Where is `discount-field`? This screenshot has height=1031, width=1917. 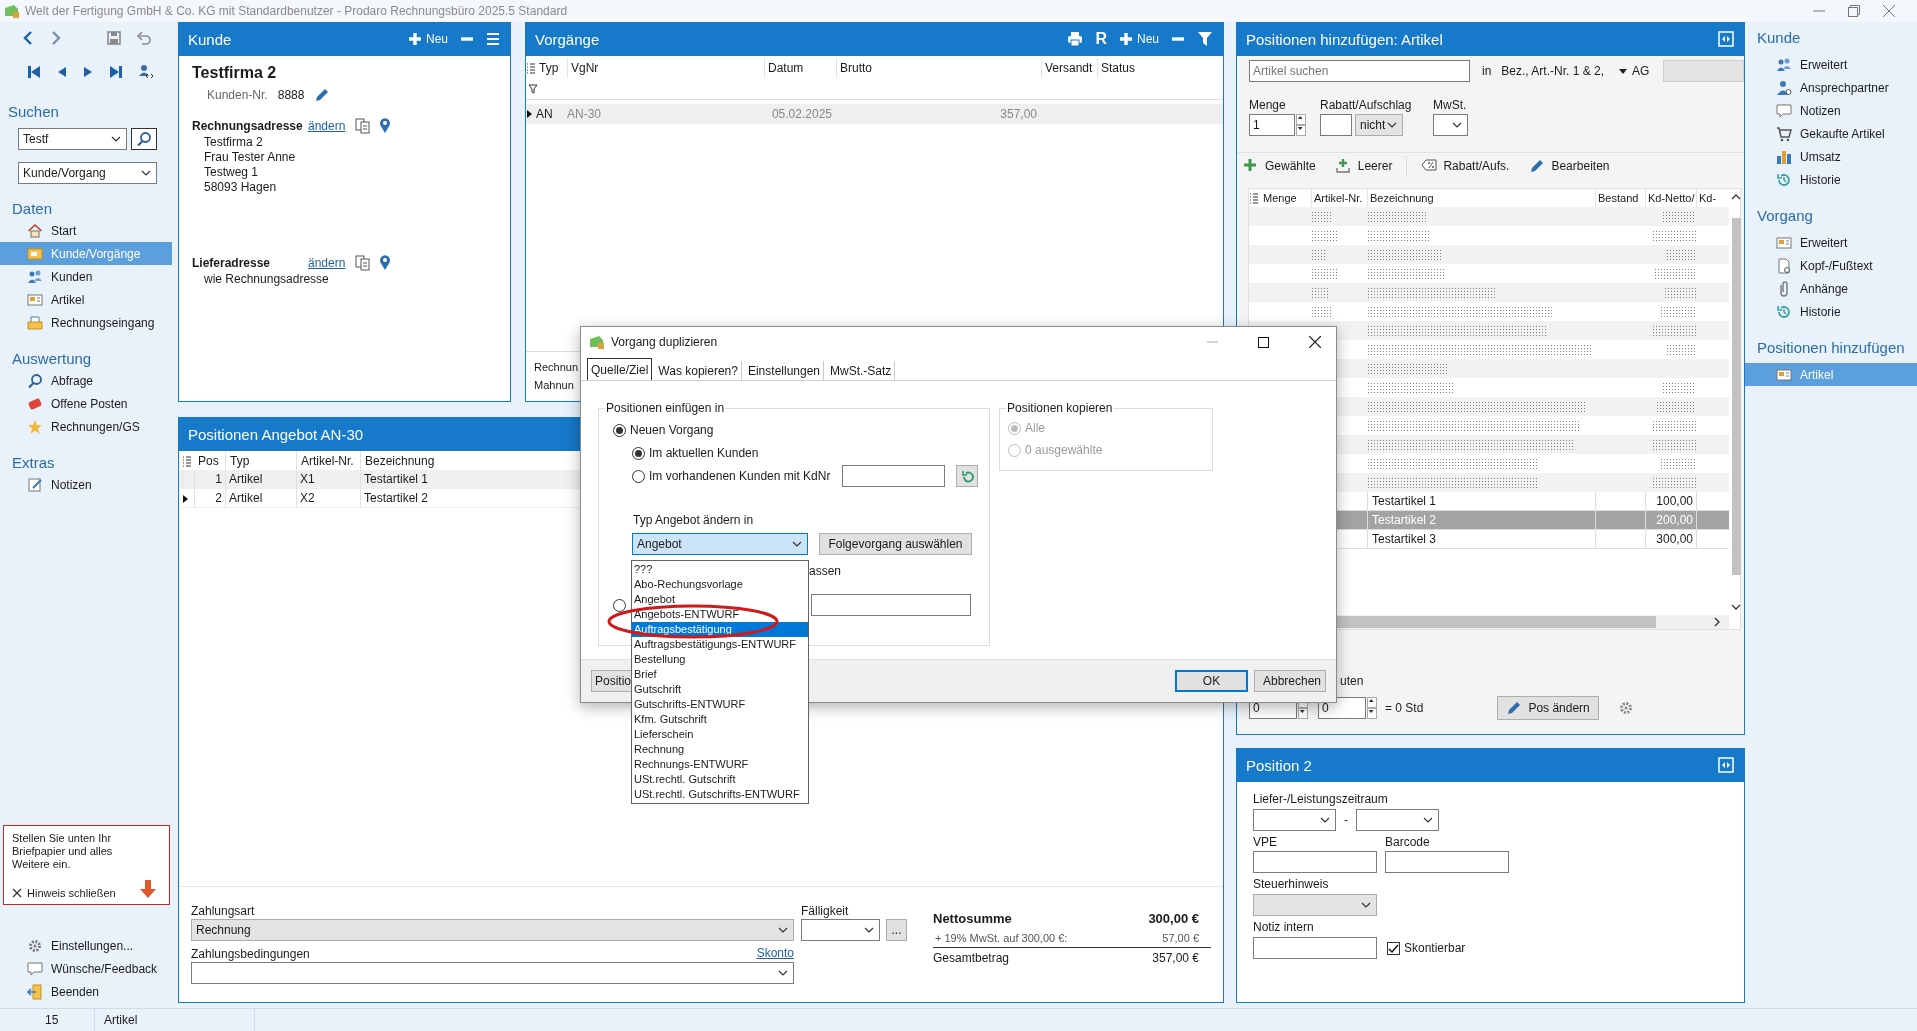
discount-field is located at coordinates (1336, 125).